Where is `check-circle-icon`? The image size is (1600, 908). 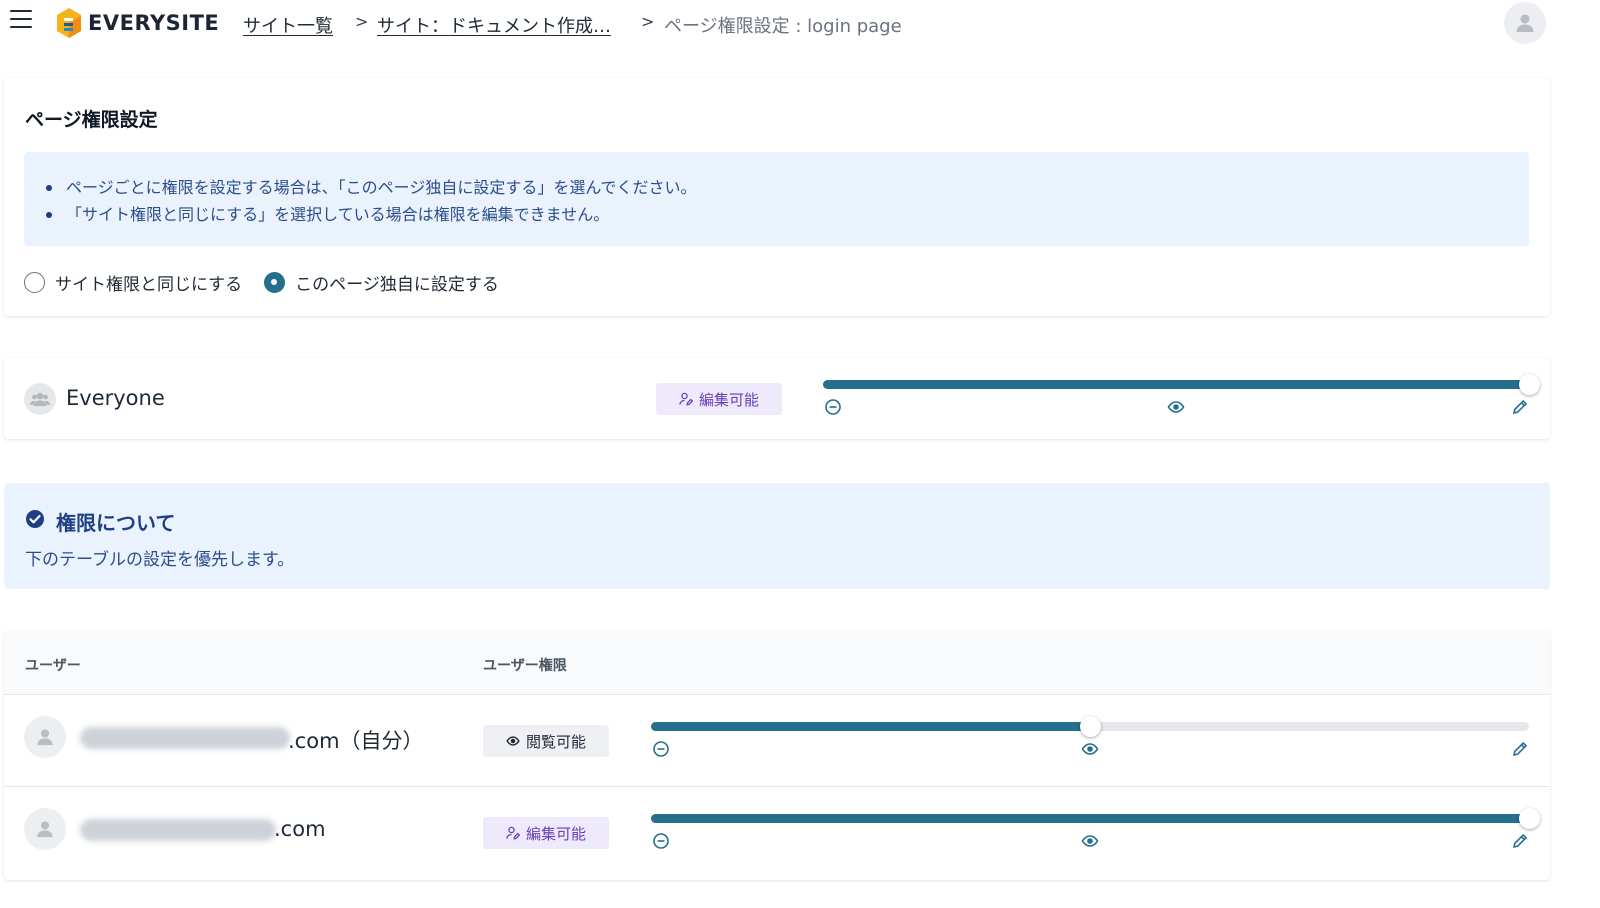 check-circle-icon is located at coordinates (35, 519).